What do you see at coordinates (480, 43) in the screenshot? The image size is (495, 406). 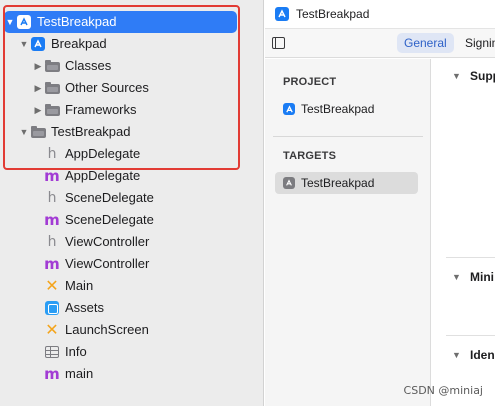 I see `tab-signing: Signing` at bounding box center [480, 43].